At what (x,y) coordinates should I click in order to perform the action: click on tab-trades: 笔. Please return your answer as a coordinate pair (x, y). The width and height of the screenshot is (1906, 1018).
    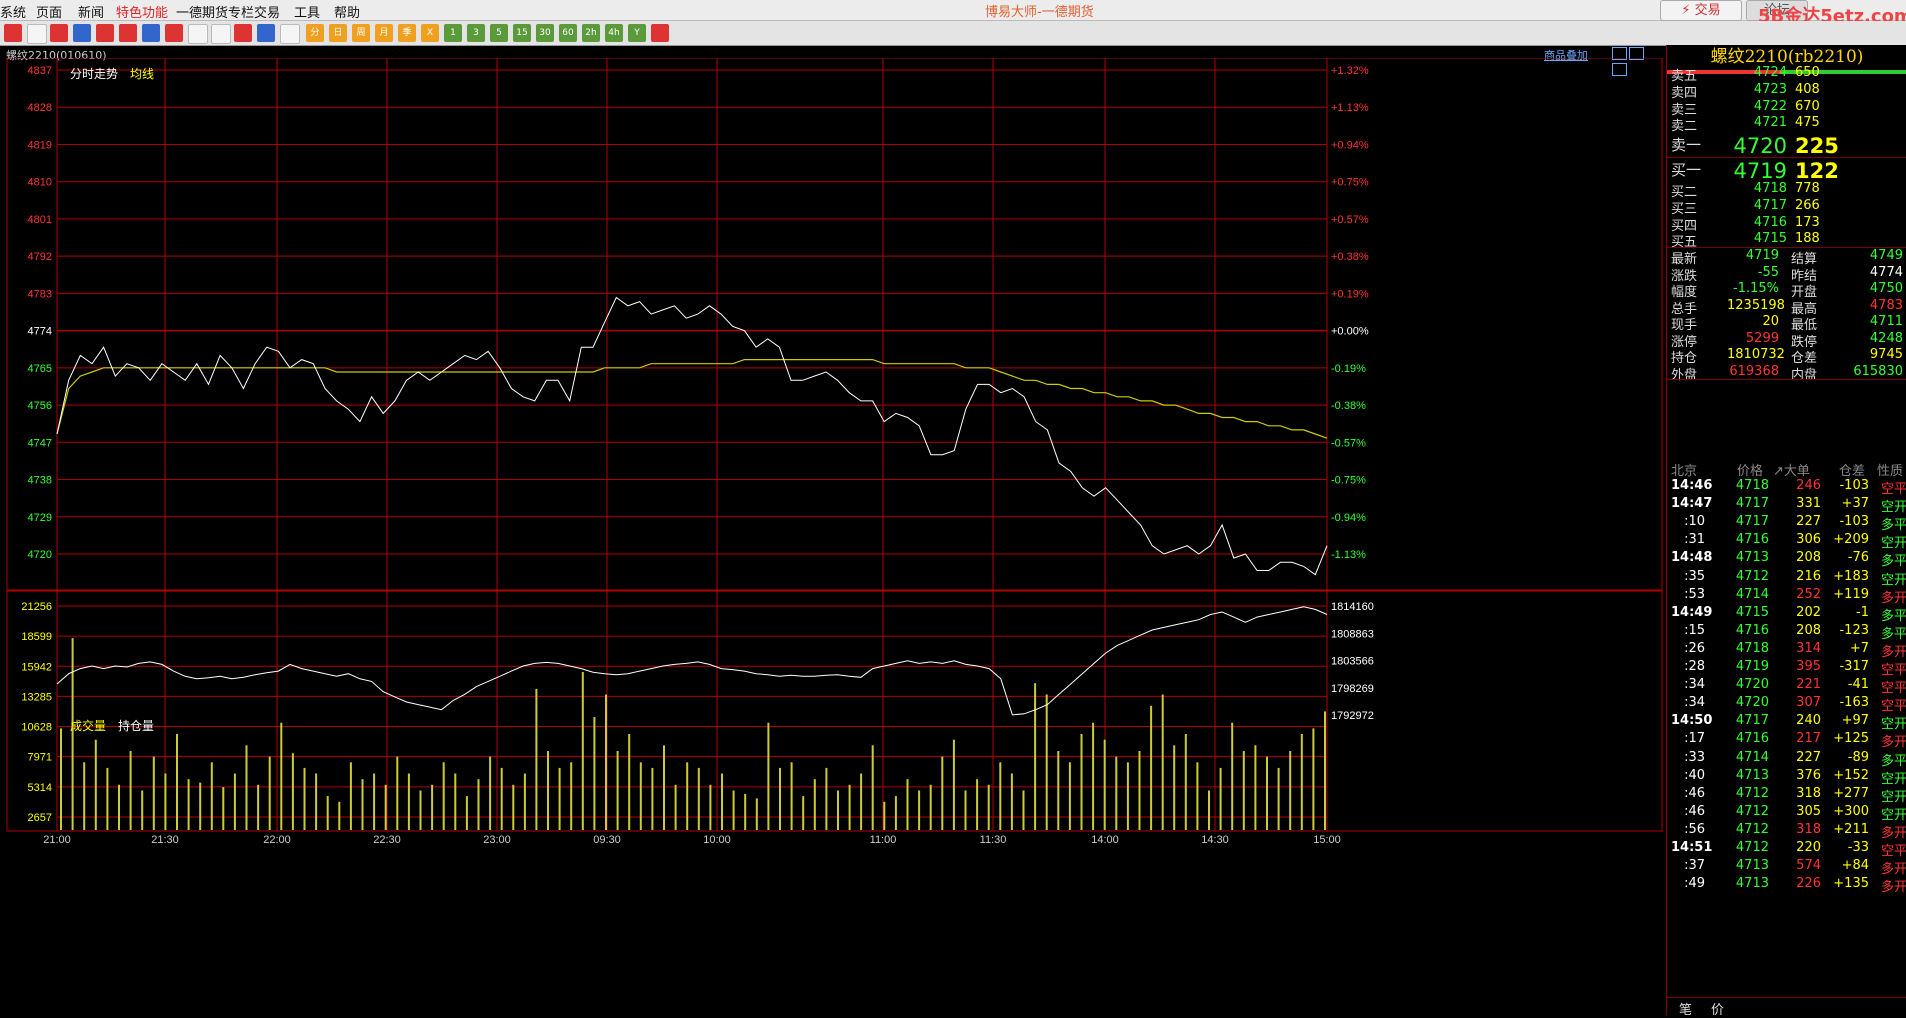
    Looking at the image, I should click on (1685, 1008).